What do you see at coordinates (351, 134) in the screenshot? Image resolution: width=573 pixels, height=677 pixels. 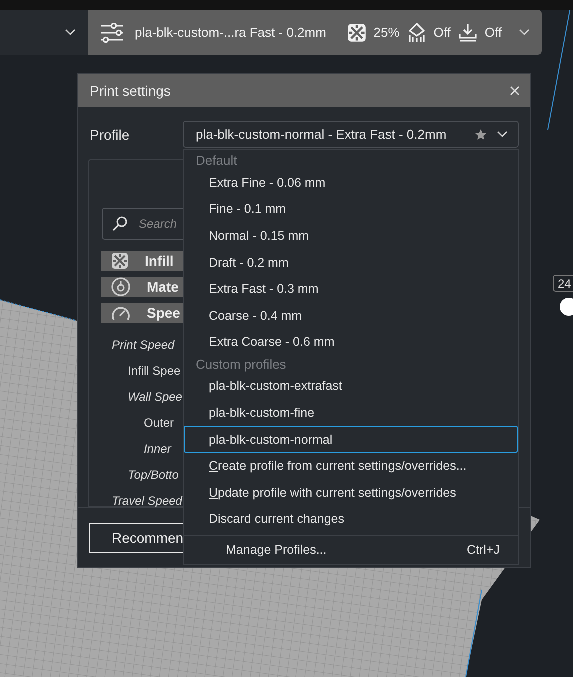 I see `profile-dropdown: pla-blk-custom-normal - Extra Fast - 0.2mm` at bounding box center [351, 134].